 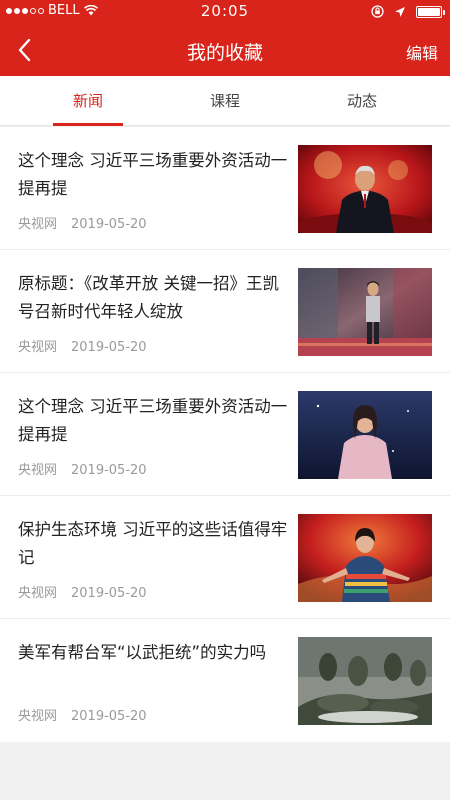 I want to click on category-tabs: 新闻 课程 动态, so click(x=225, y=101).